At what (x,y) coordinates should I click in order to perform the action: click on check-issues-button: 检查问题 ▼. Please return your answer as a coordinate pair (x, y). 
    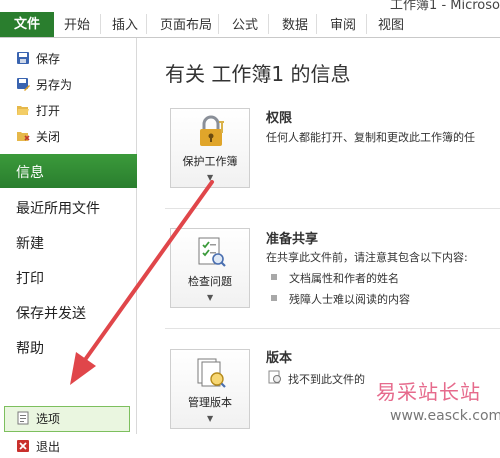
    Looking at the image, I should click on (210, 268).